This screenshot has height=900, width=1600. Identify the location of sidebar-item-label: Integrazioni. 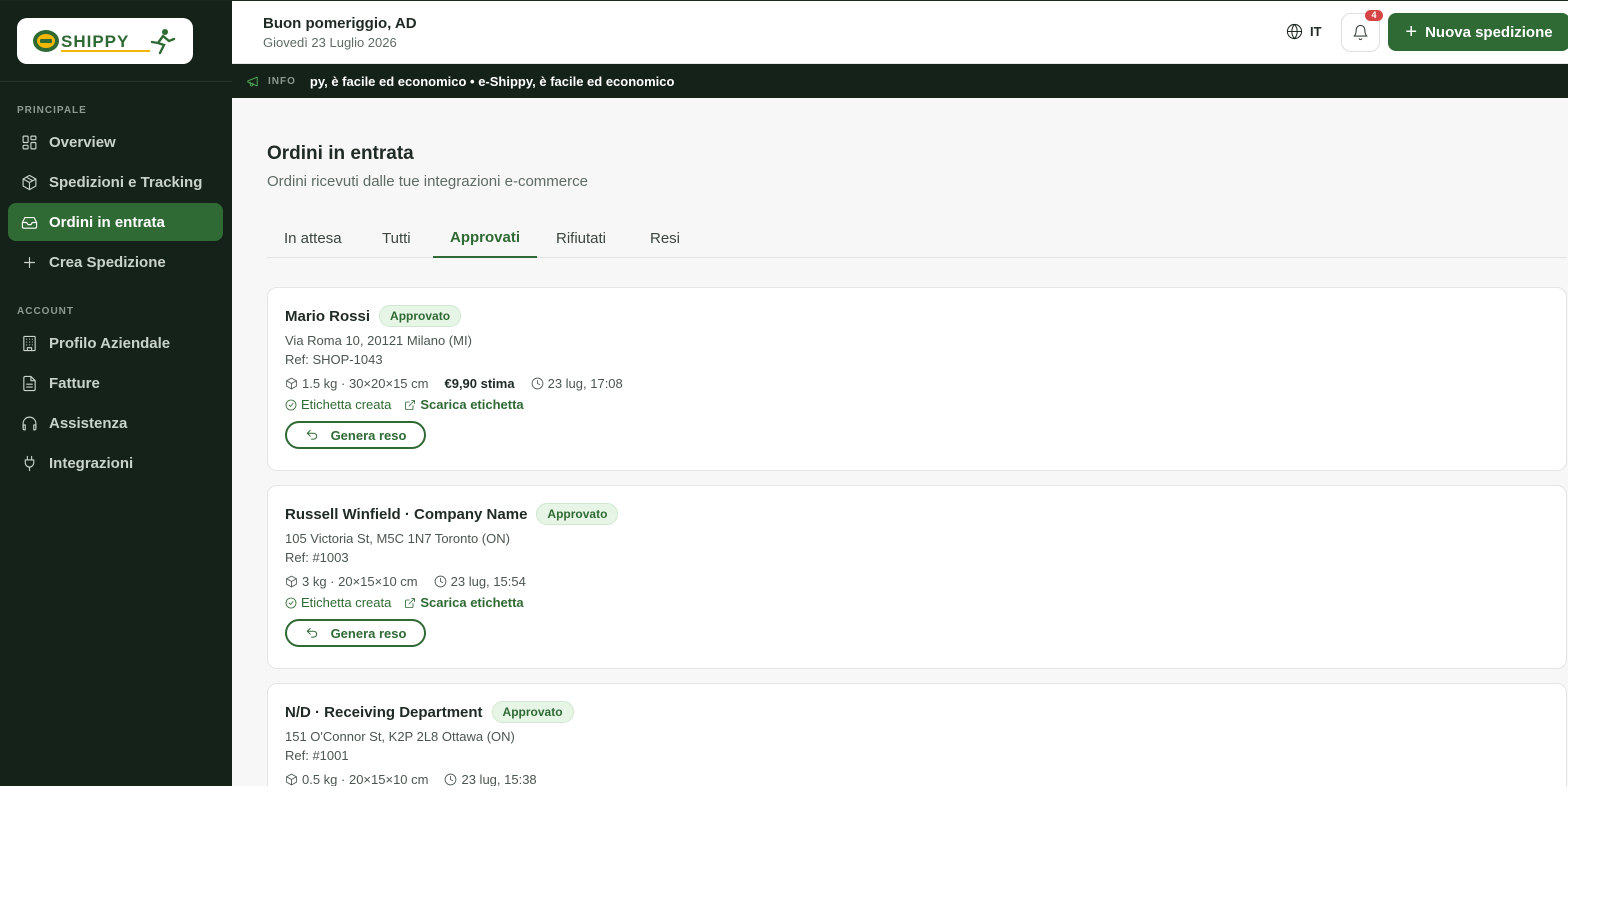
(91, 463).